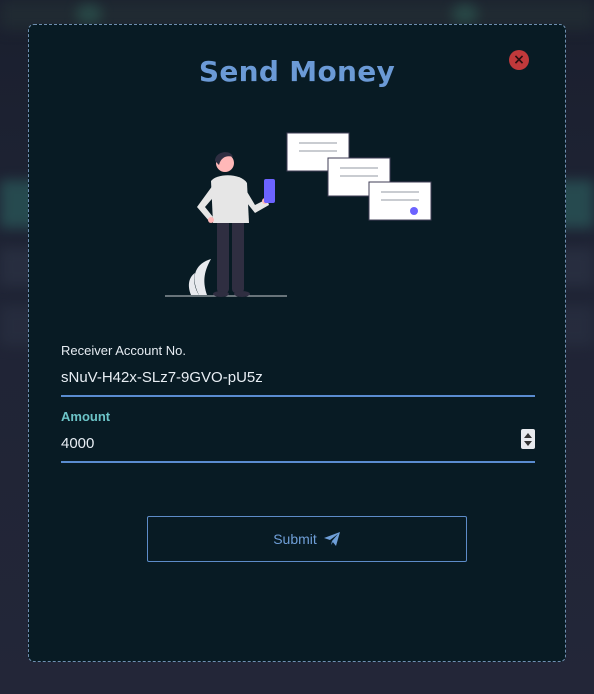 Image resolution: width=594 pixels, height=694 pixels. I want to click on amount-field: Amount 4000, so click(298, 436).